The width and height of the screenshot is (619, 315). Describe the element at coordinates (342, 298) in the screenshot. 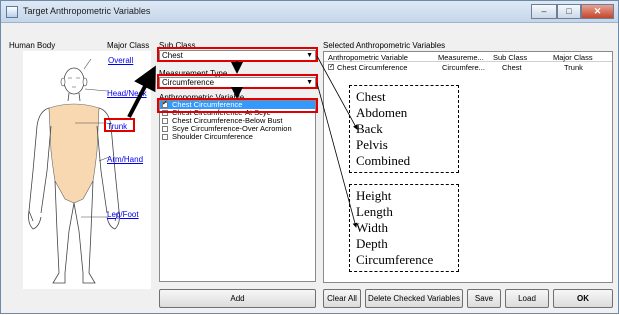

I see `clear-all-button: Clear All` at that location.